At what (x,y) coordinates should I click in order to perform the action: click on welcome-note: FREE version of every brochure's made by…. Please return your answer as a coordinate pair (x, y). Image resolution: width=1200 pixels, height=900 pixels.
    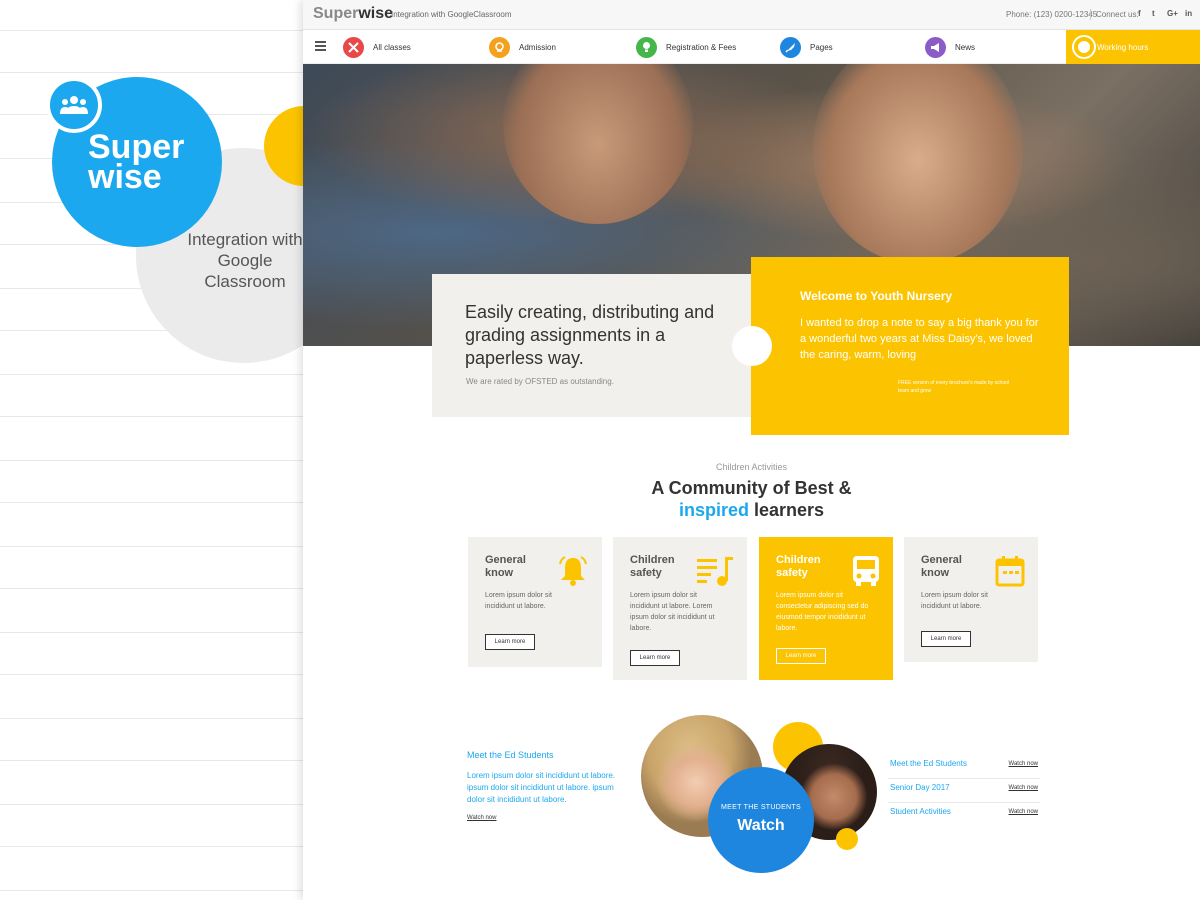
    Looking at the image, I should click on (954, 387).